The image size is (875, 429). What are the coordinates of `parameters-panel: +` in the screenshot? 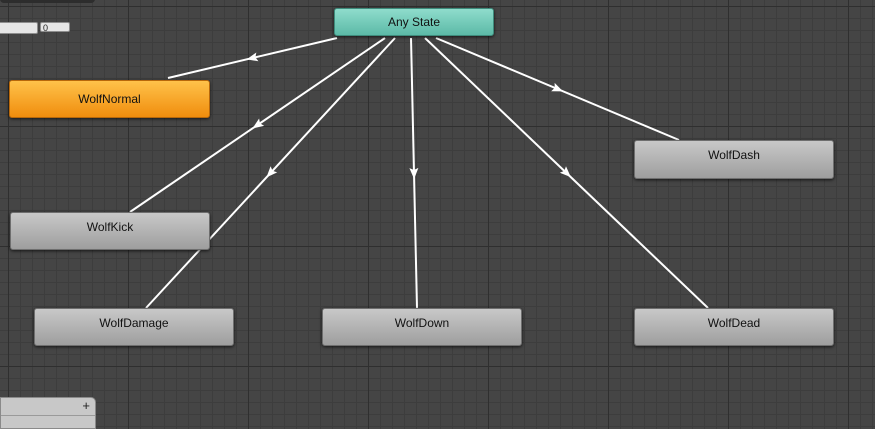 It's located at (48, 413).